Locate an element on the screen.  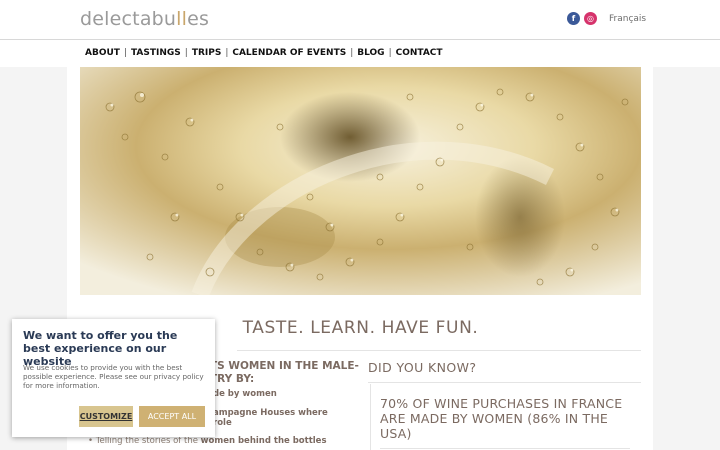
logo-text-accent: ll is located at coordinates (182, 19).